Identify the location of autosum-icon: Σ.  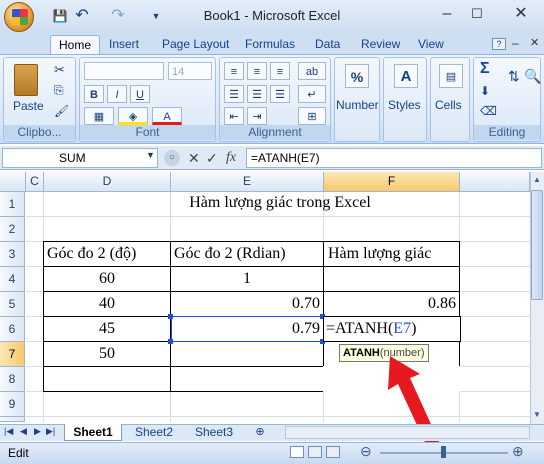
(485, 69).